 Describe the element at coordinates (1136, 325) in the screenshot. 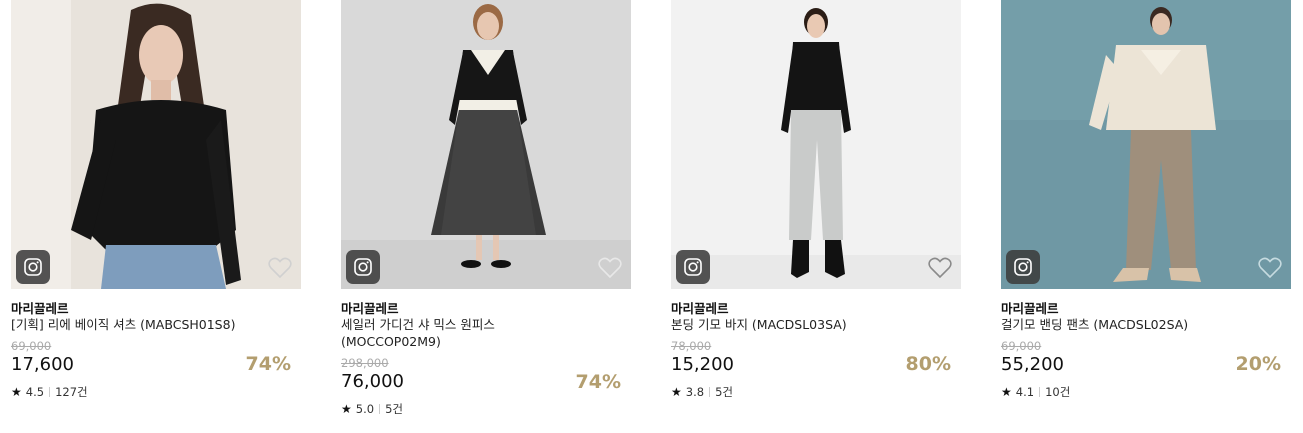

I see `product-name: 걸기모 밴딩 팬츠 (MACDSL02SA)` at that location.